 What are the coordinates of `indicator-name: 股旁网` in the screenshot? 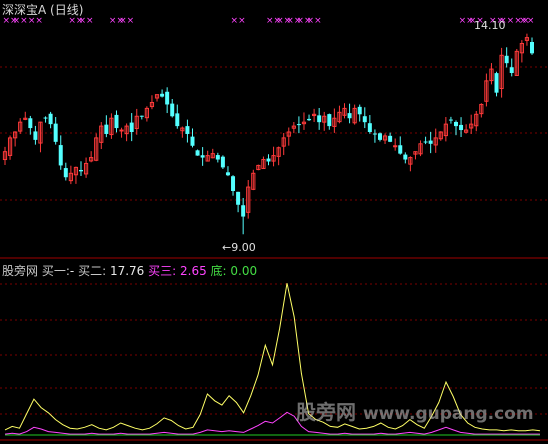 It's located at (20, 271).